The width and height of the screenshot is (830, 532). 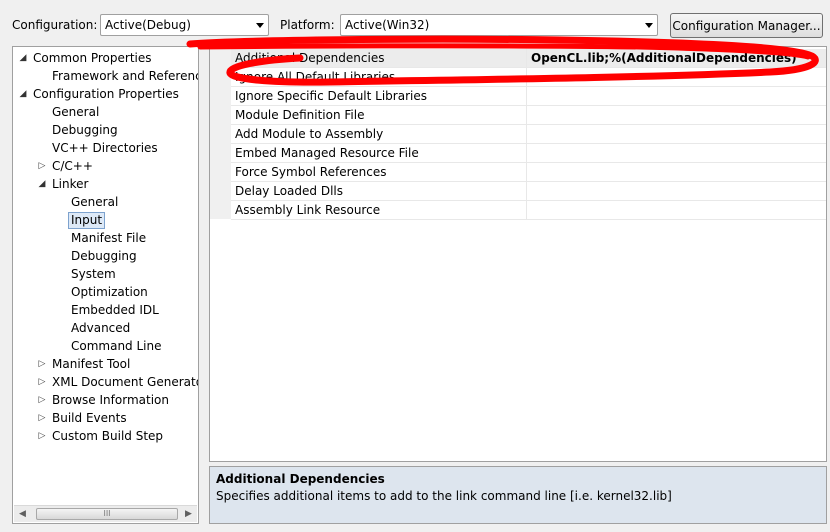 What do you see at coordinates (331, 96) in the screenshot?
I see `property-name: Ignore Specific Default Libraries` at bounding box center [331, 96].